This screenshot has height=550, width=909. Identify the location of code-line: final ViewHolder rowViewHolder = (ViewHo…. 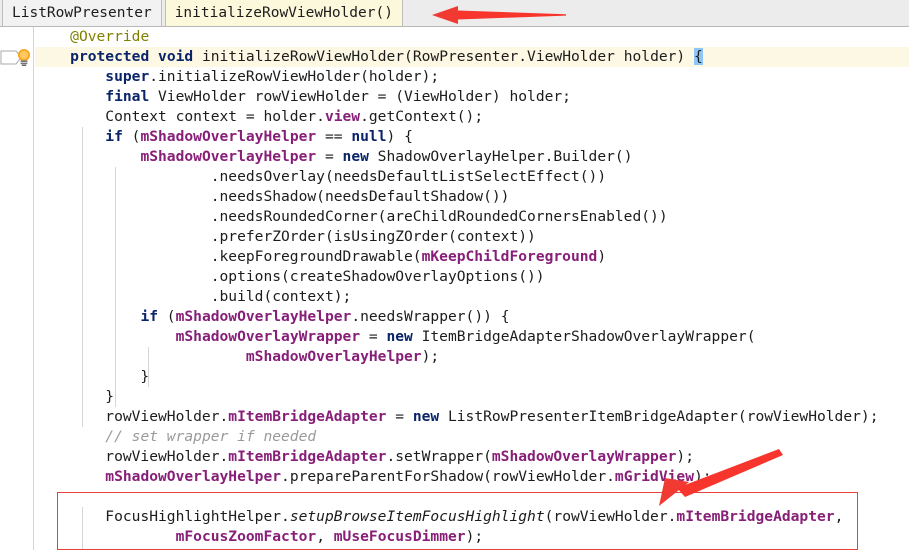
(472, 97).